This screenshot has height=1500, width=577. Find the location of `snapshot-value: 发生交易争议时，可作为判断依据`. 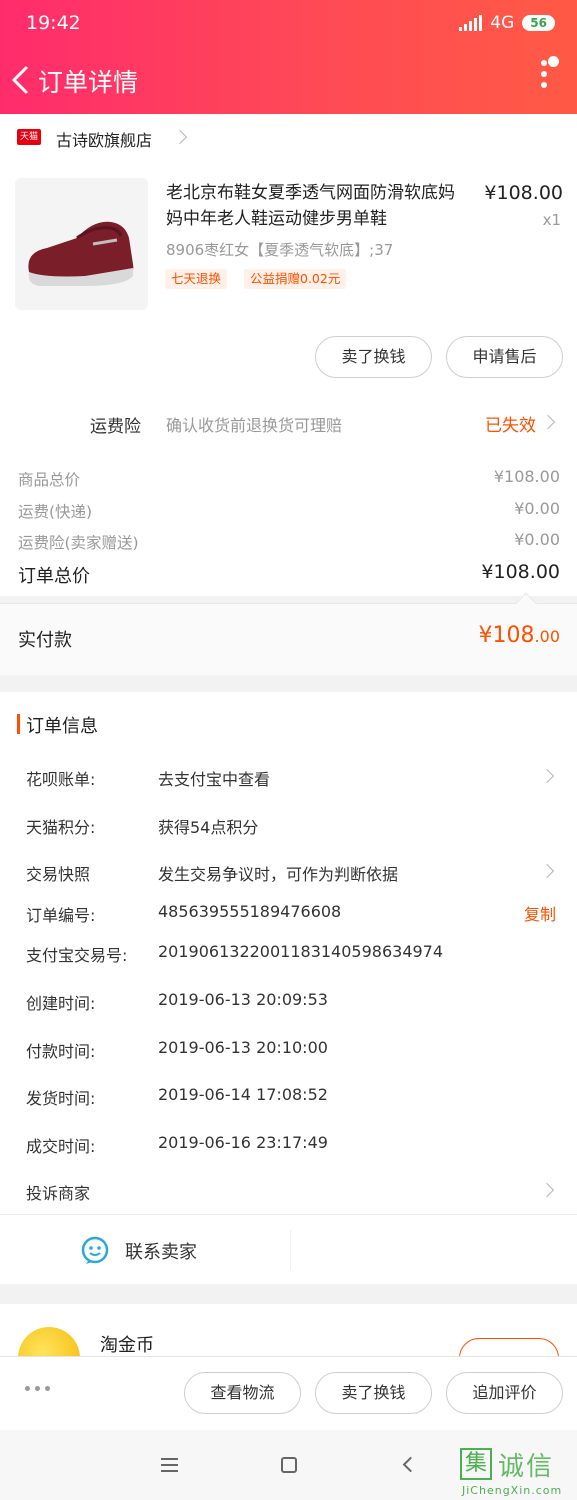

snapshot-value: 发生交易争议时，可作为判断依据 is located at coordinates (278, 873).